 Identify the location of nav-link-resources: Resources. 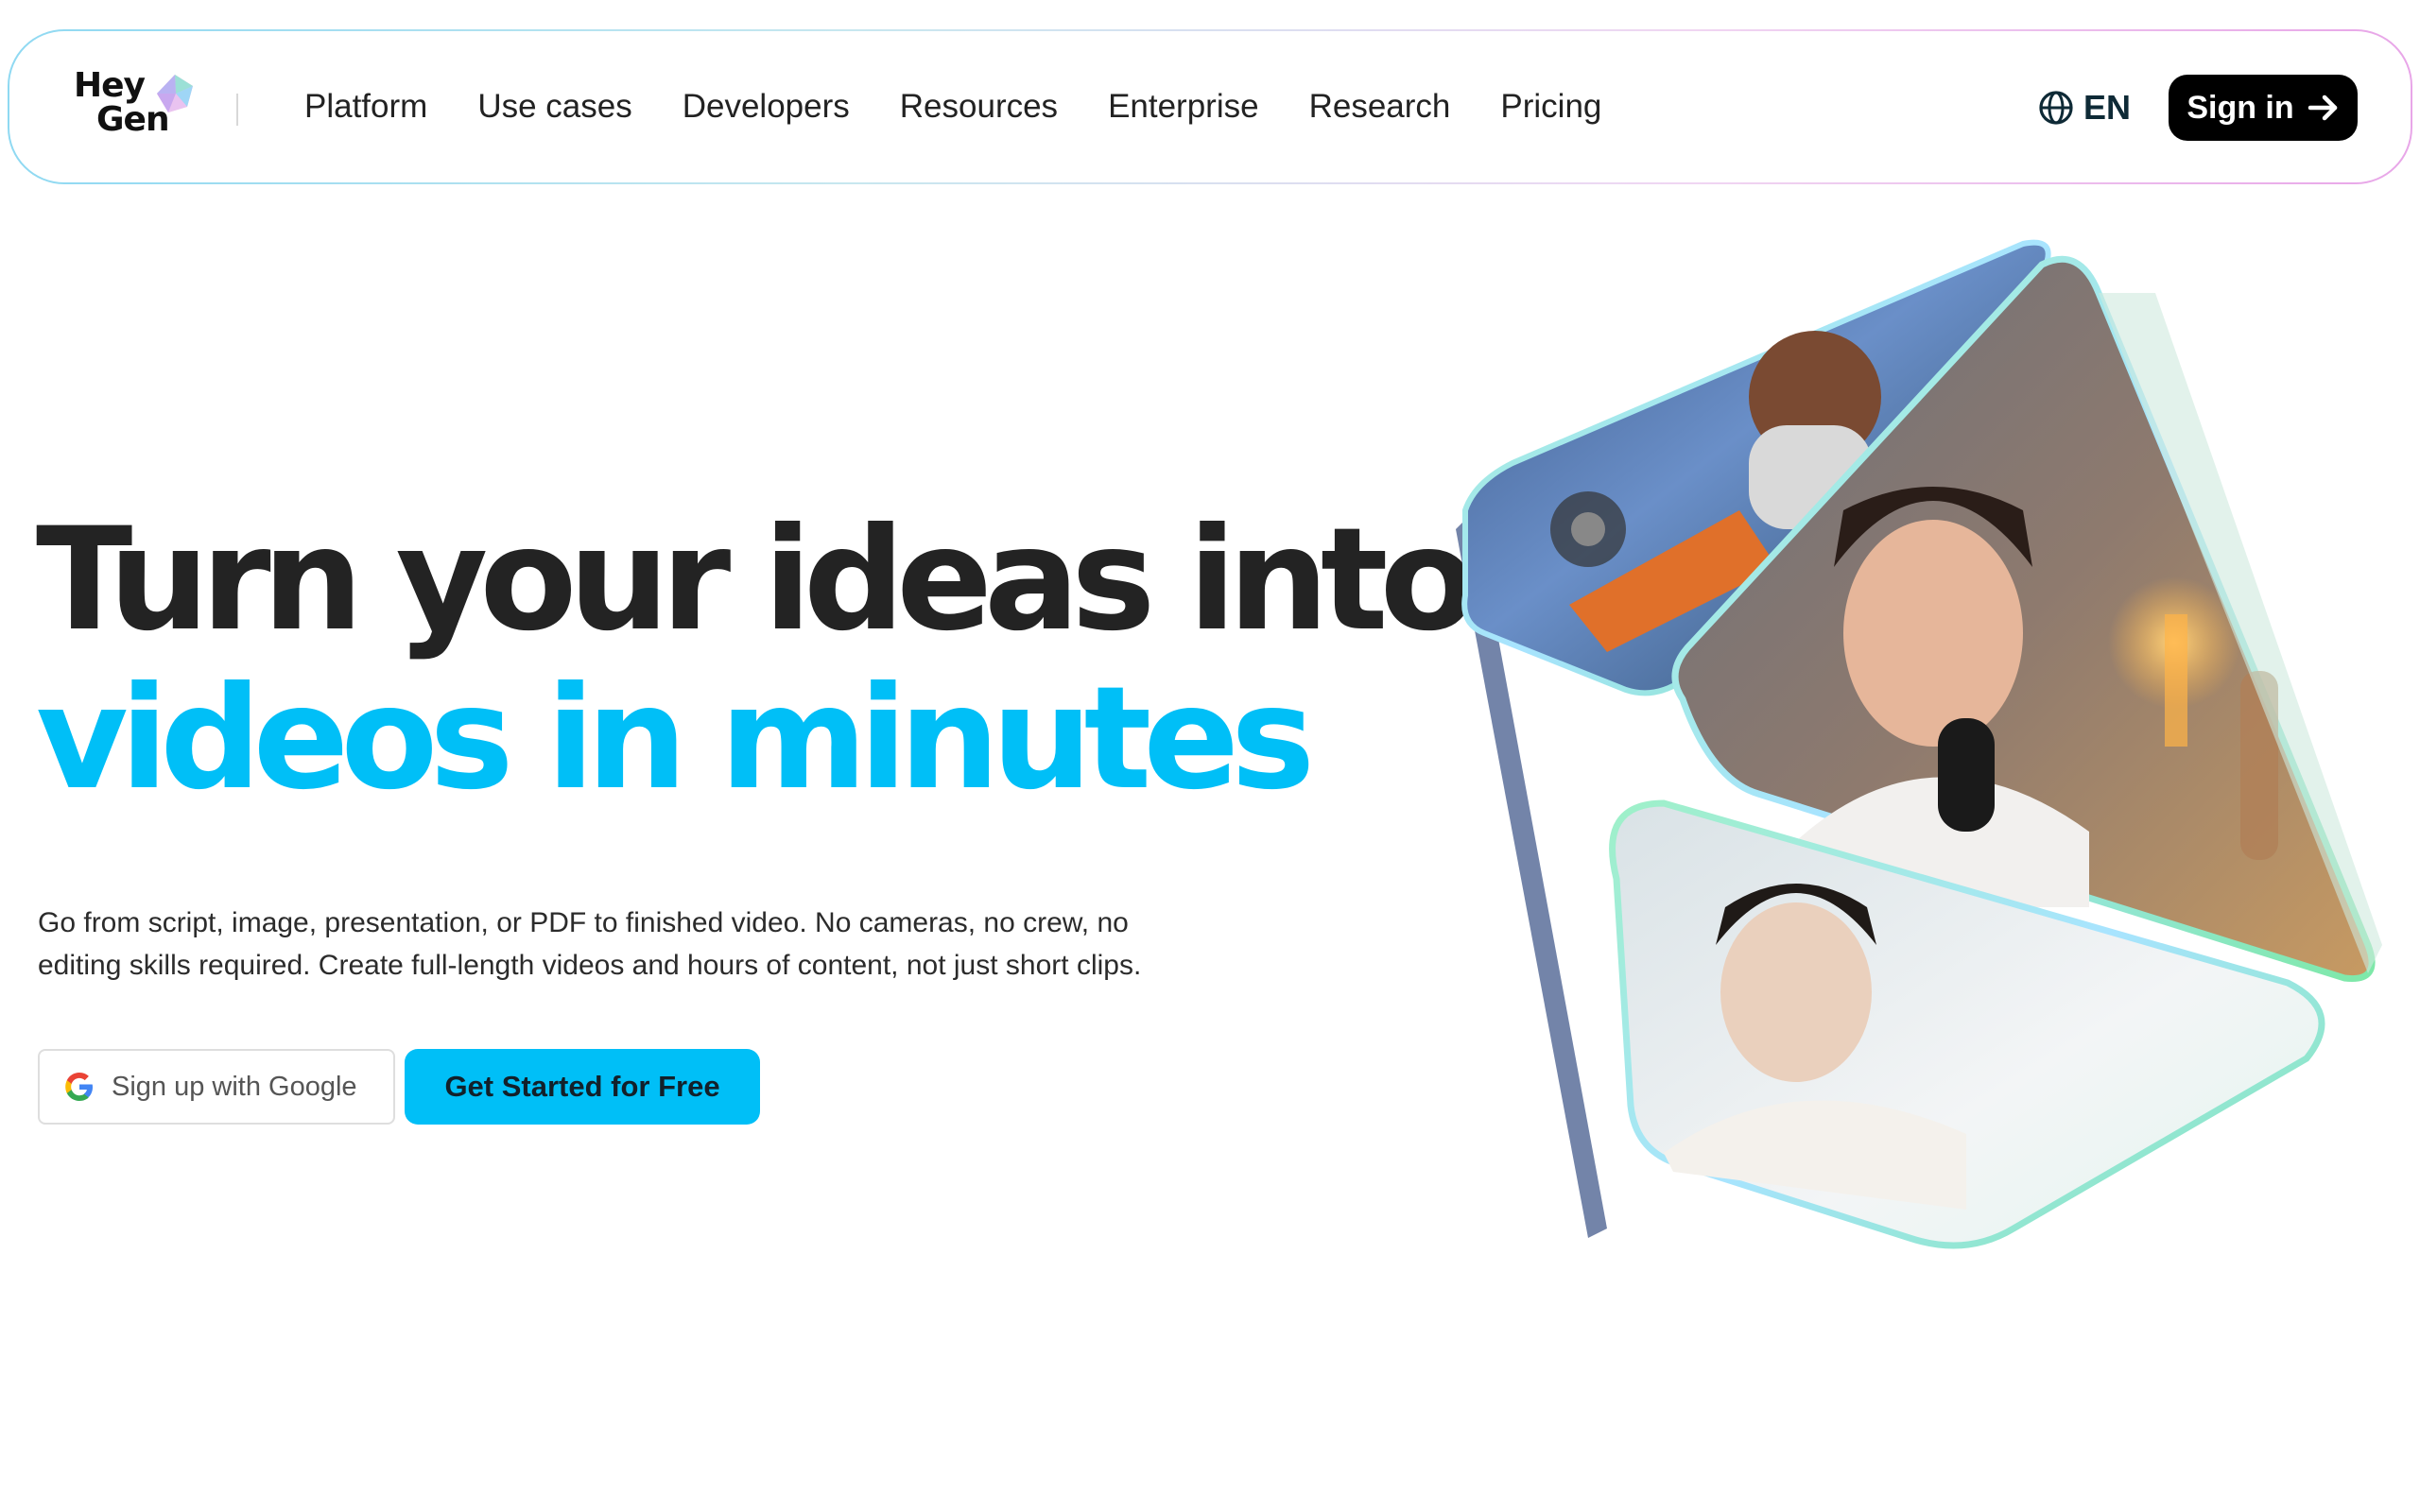
(979, 107).